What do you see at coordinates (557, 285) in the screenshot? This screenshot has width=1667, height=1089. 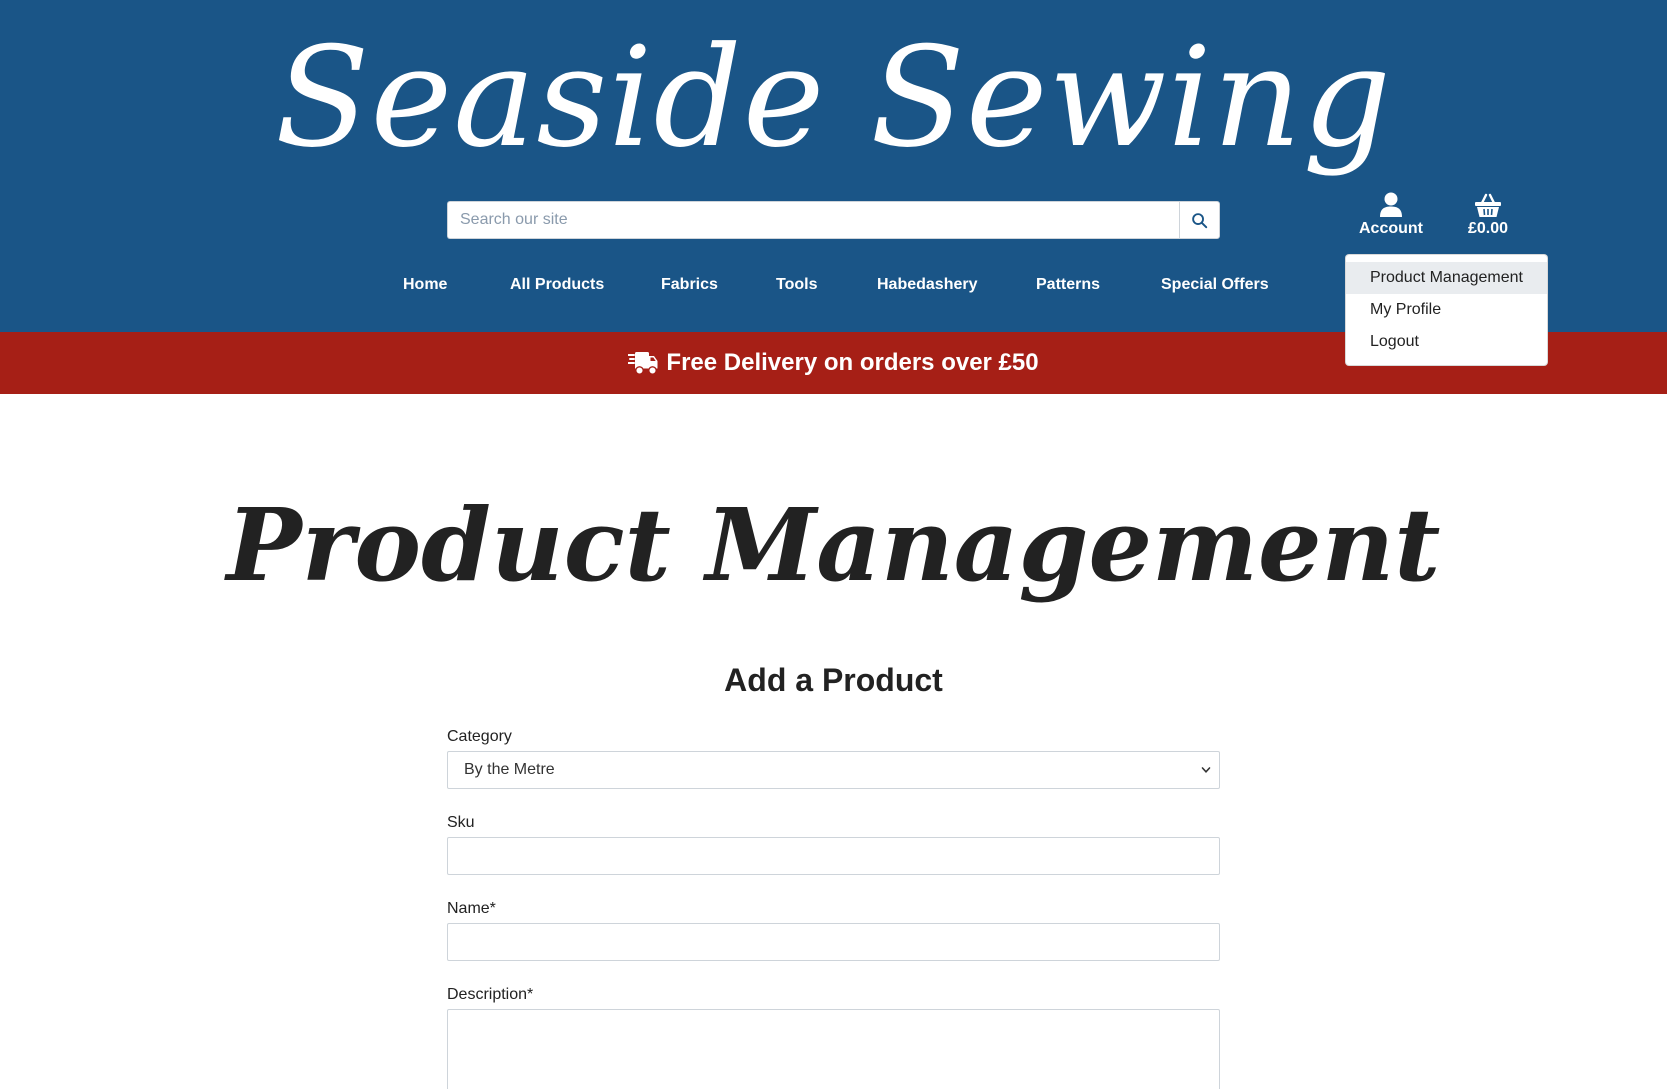 I see `nav-all-products: All Products` at bounding box center [557, 285].